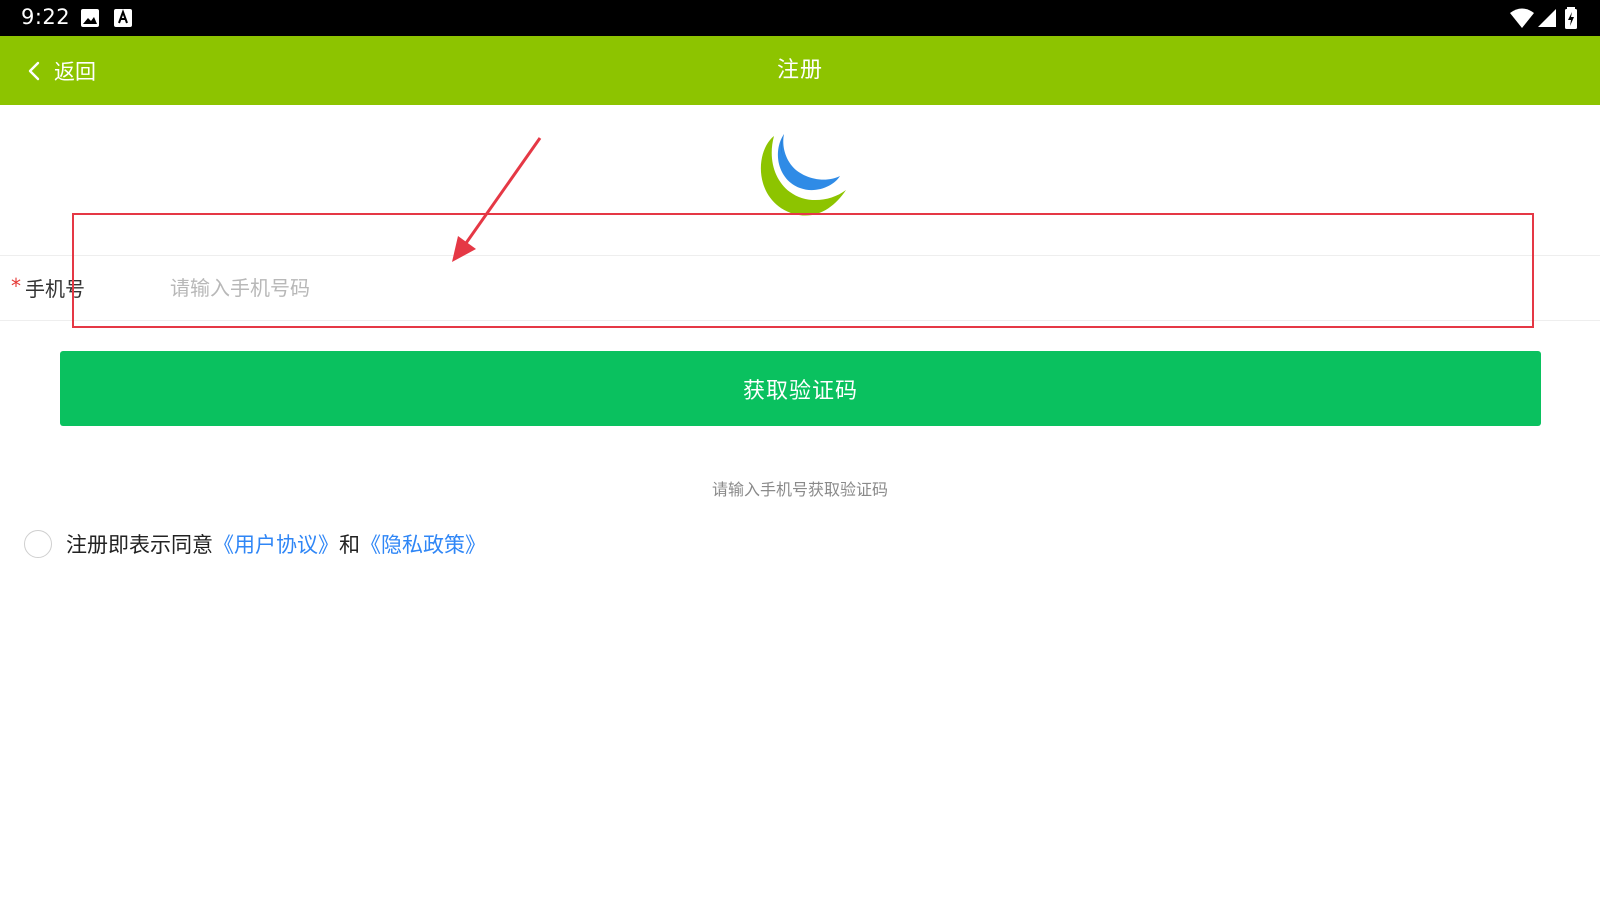 The image size is (1600, 900). What do you see at coordinates (90, 18) in the screenshot?
I see `image-icon` at bounding box center [90, 18].